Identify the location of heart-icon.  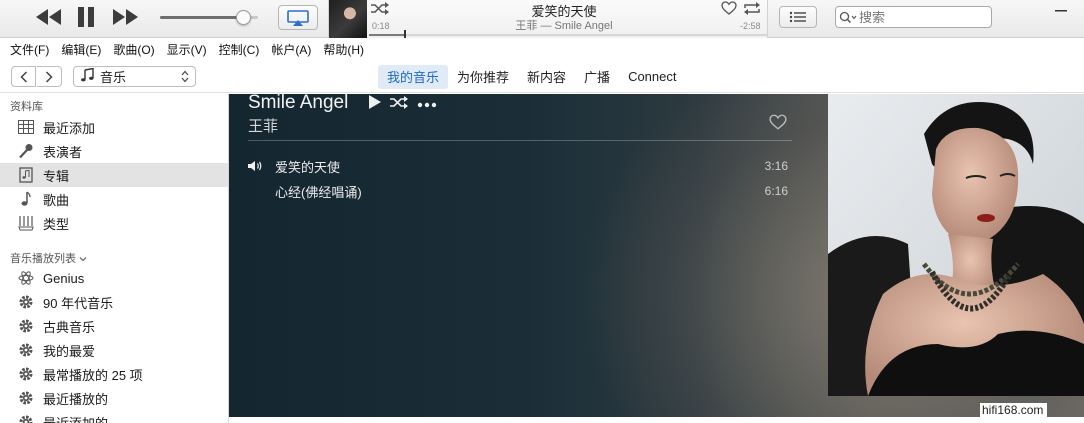
(778, 122).